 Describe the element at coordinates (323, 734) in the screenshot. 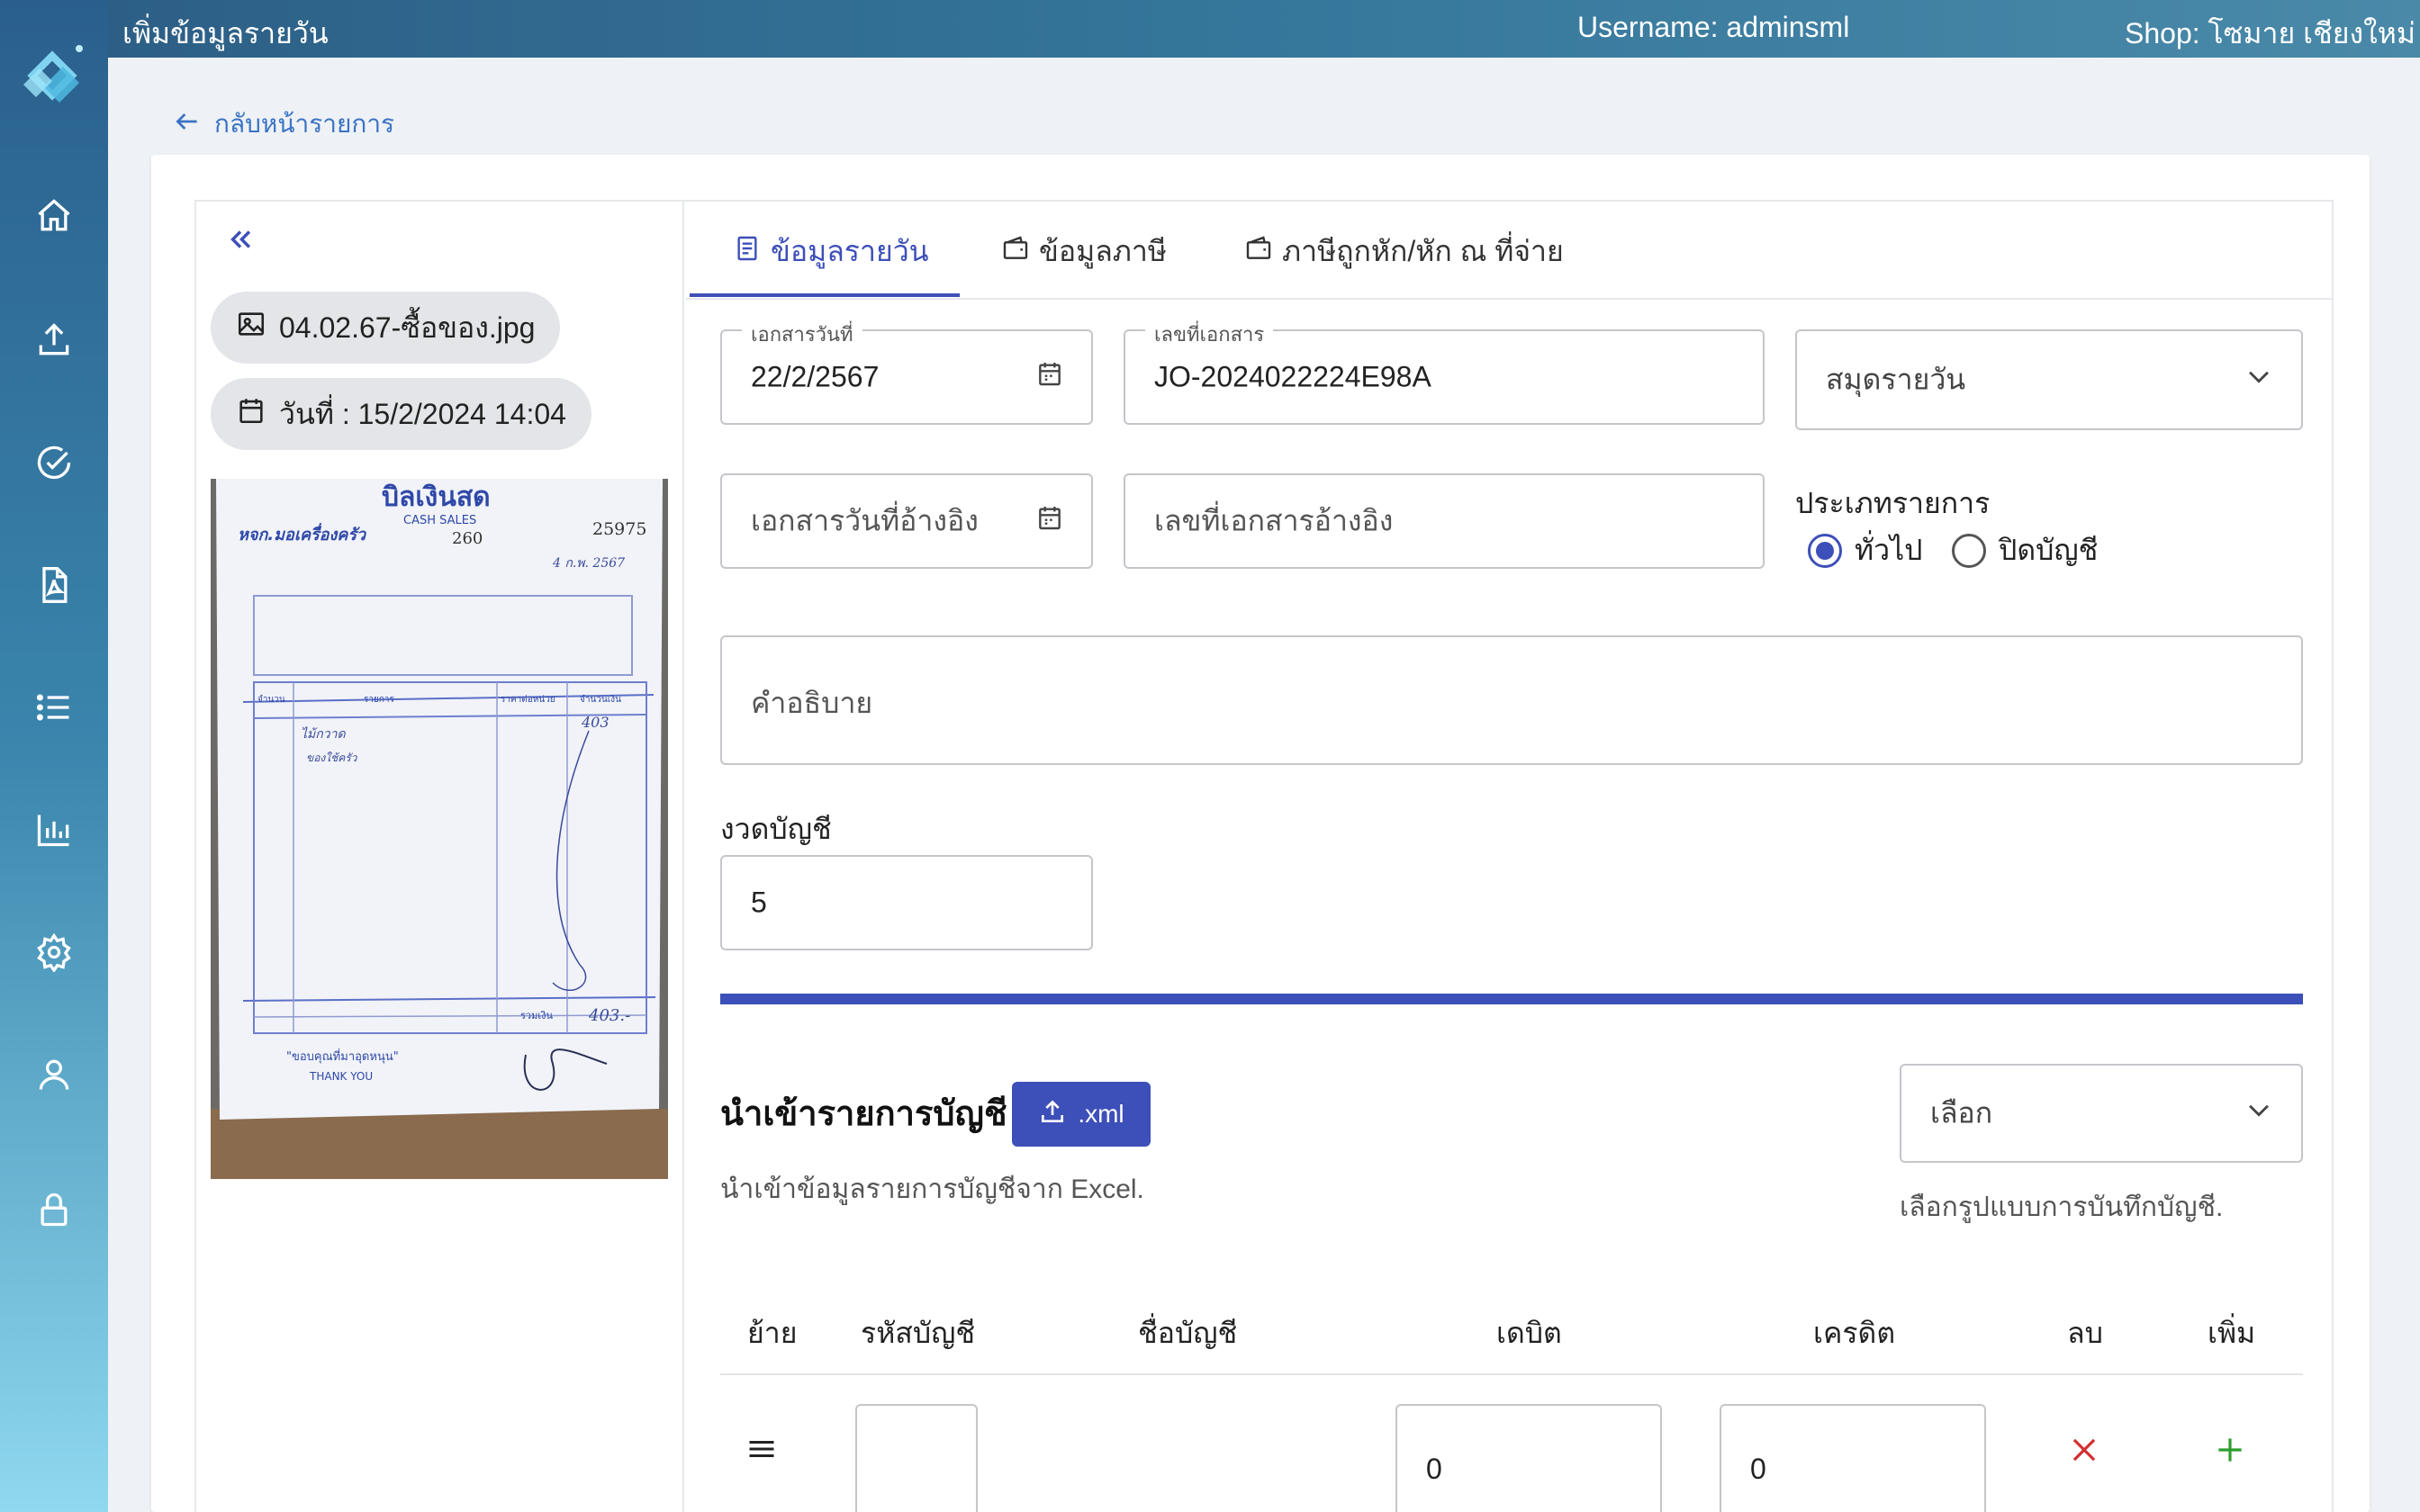

I see `receipt-item-1: ไม้กวาด` at that location.